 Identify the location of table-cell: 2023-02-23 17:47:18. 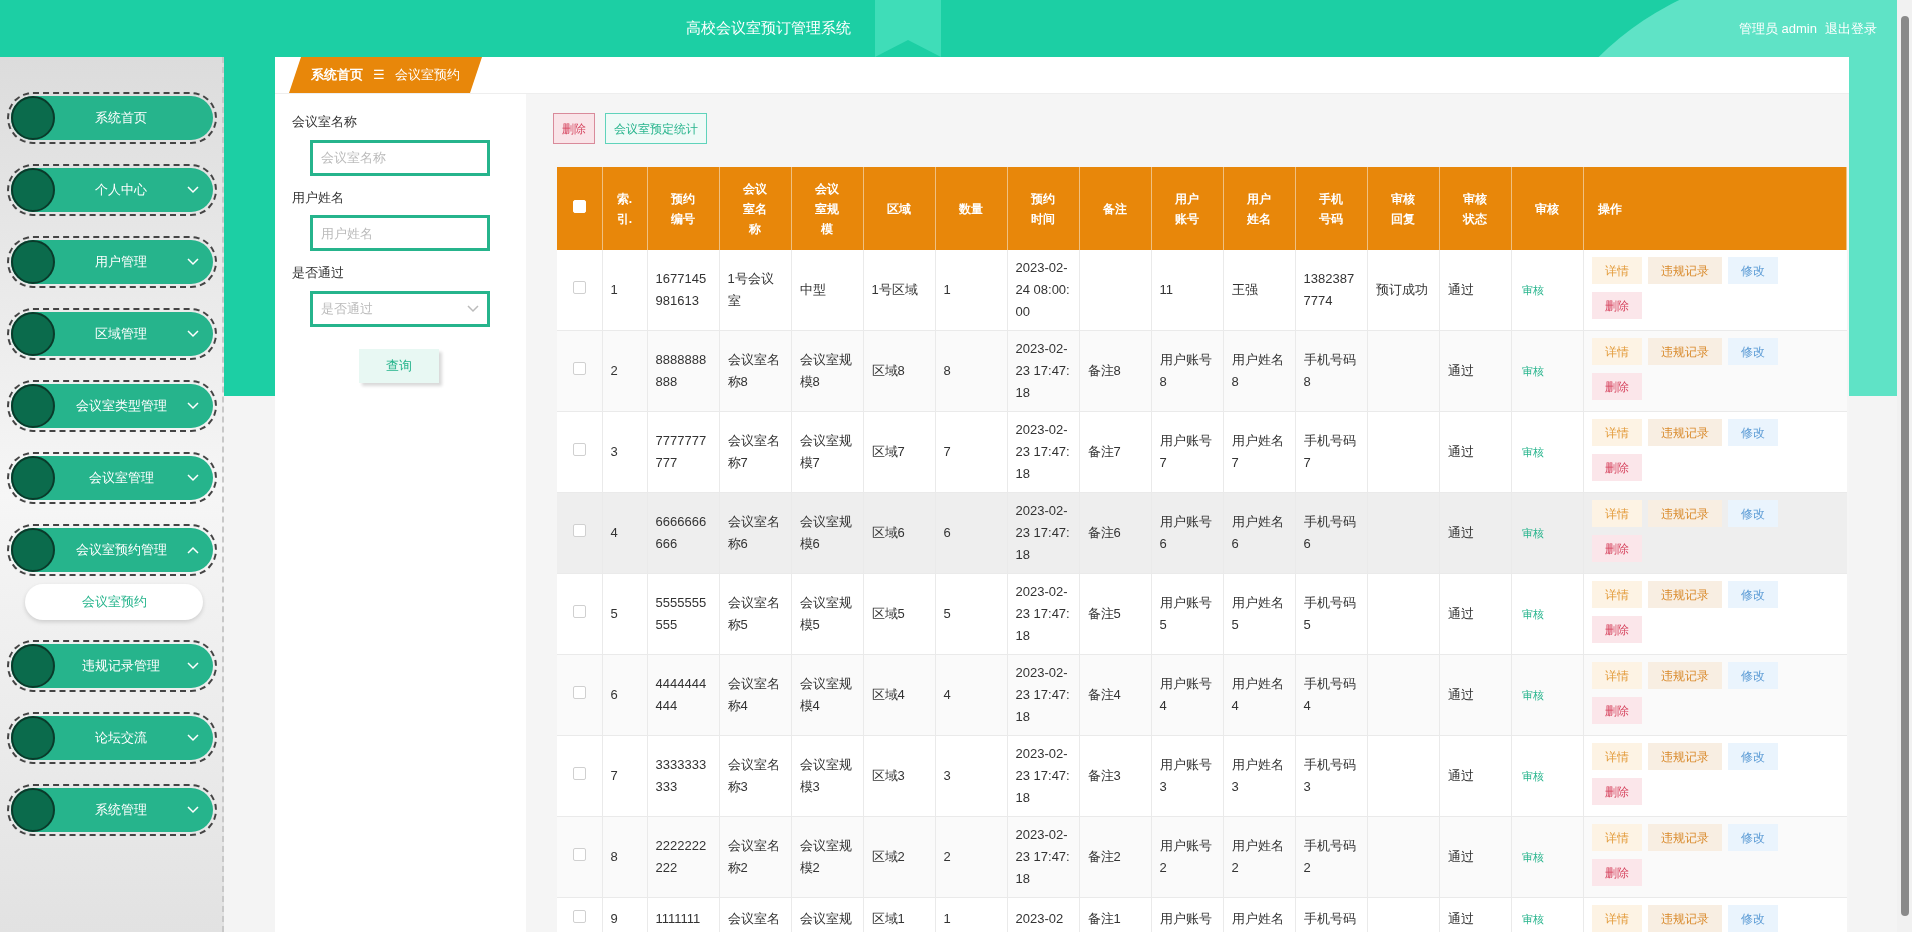
(1043, 776).